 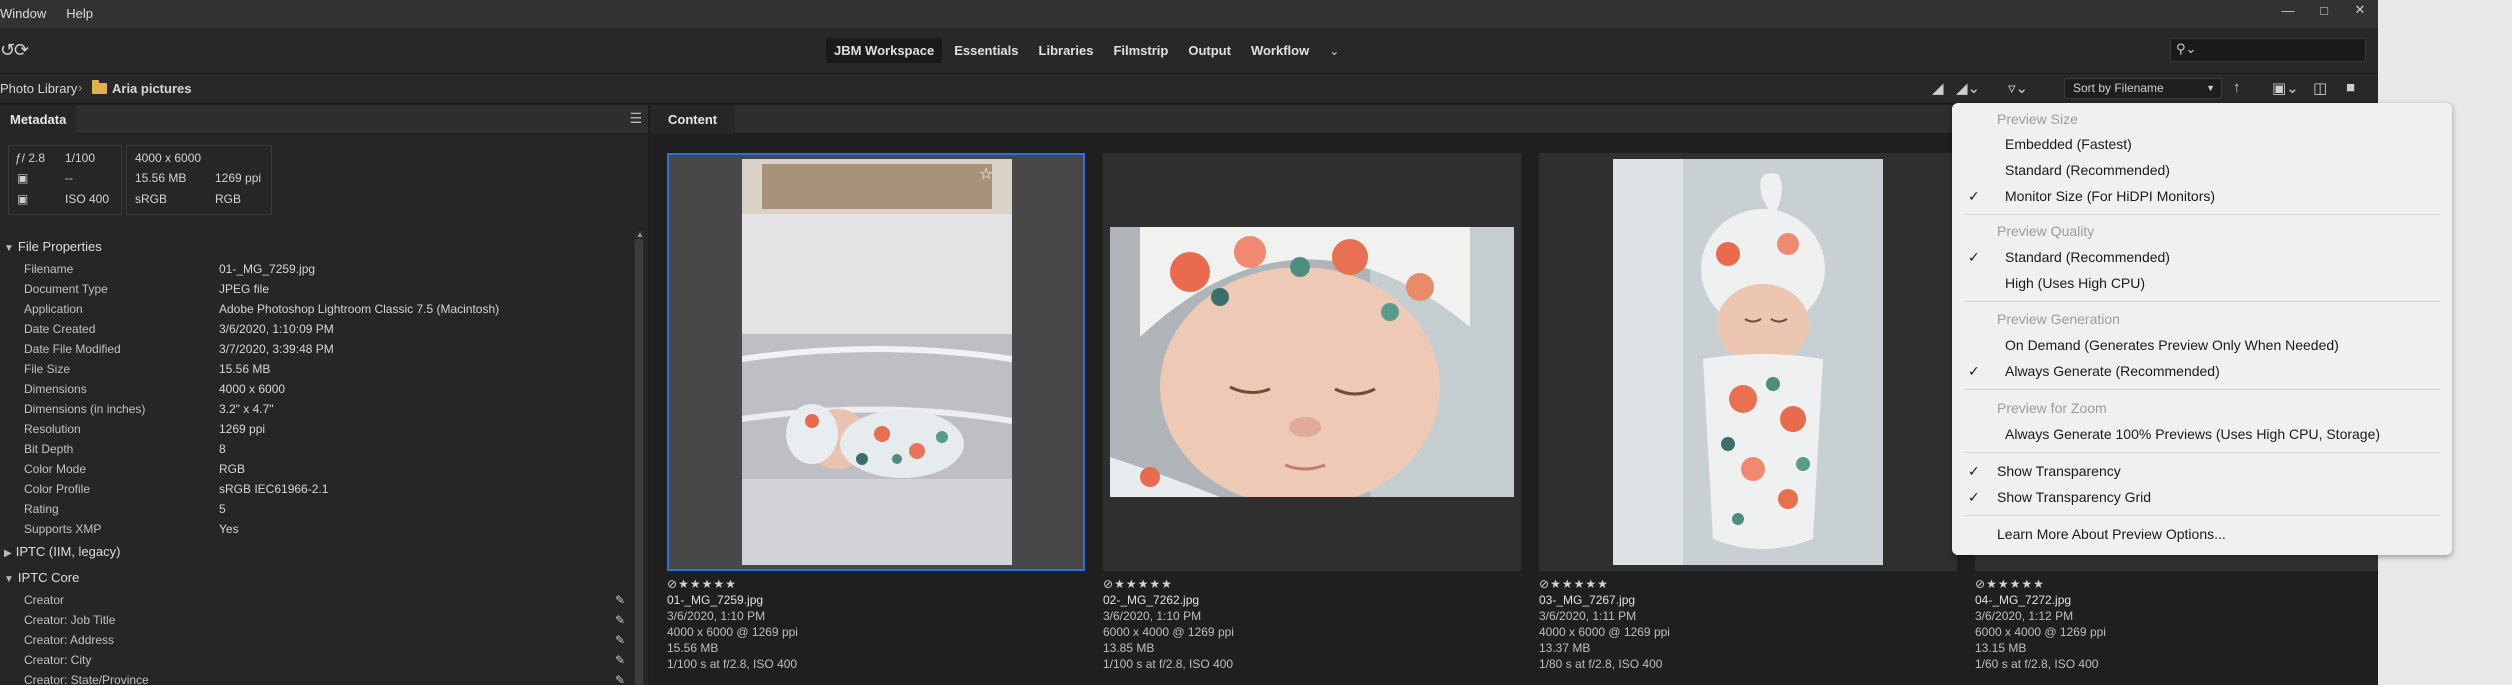 What do you see at coordinates (79, 14) in the screenshot?
I see `menu-help: Help` at bounding box center [79, 14].